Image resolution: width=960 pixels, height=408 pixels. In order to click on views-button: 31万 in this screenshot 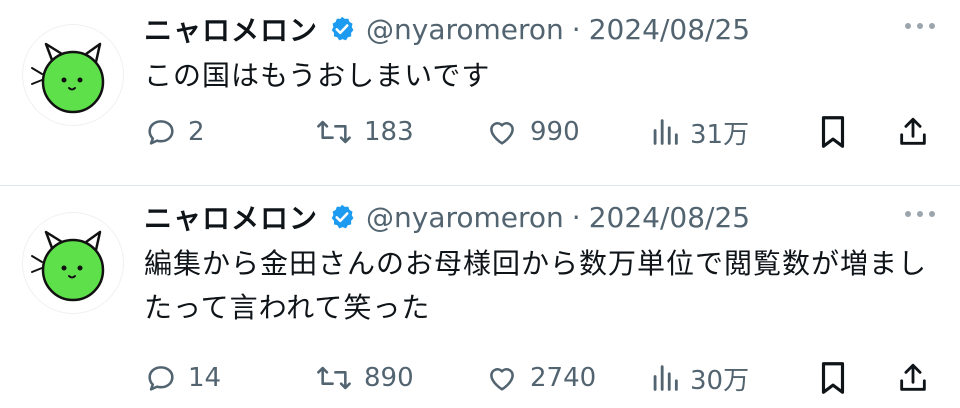, I will do `click(699, 132)`.